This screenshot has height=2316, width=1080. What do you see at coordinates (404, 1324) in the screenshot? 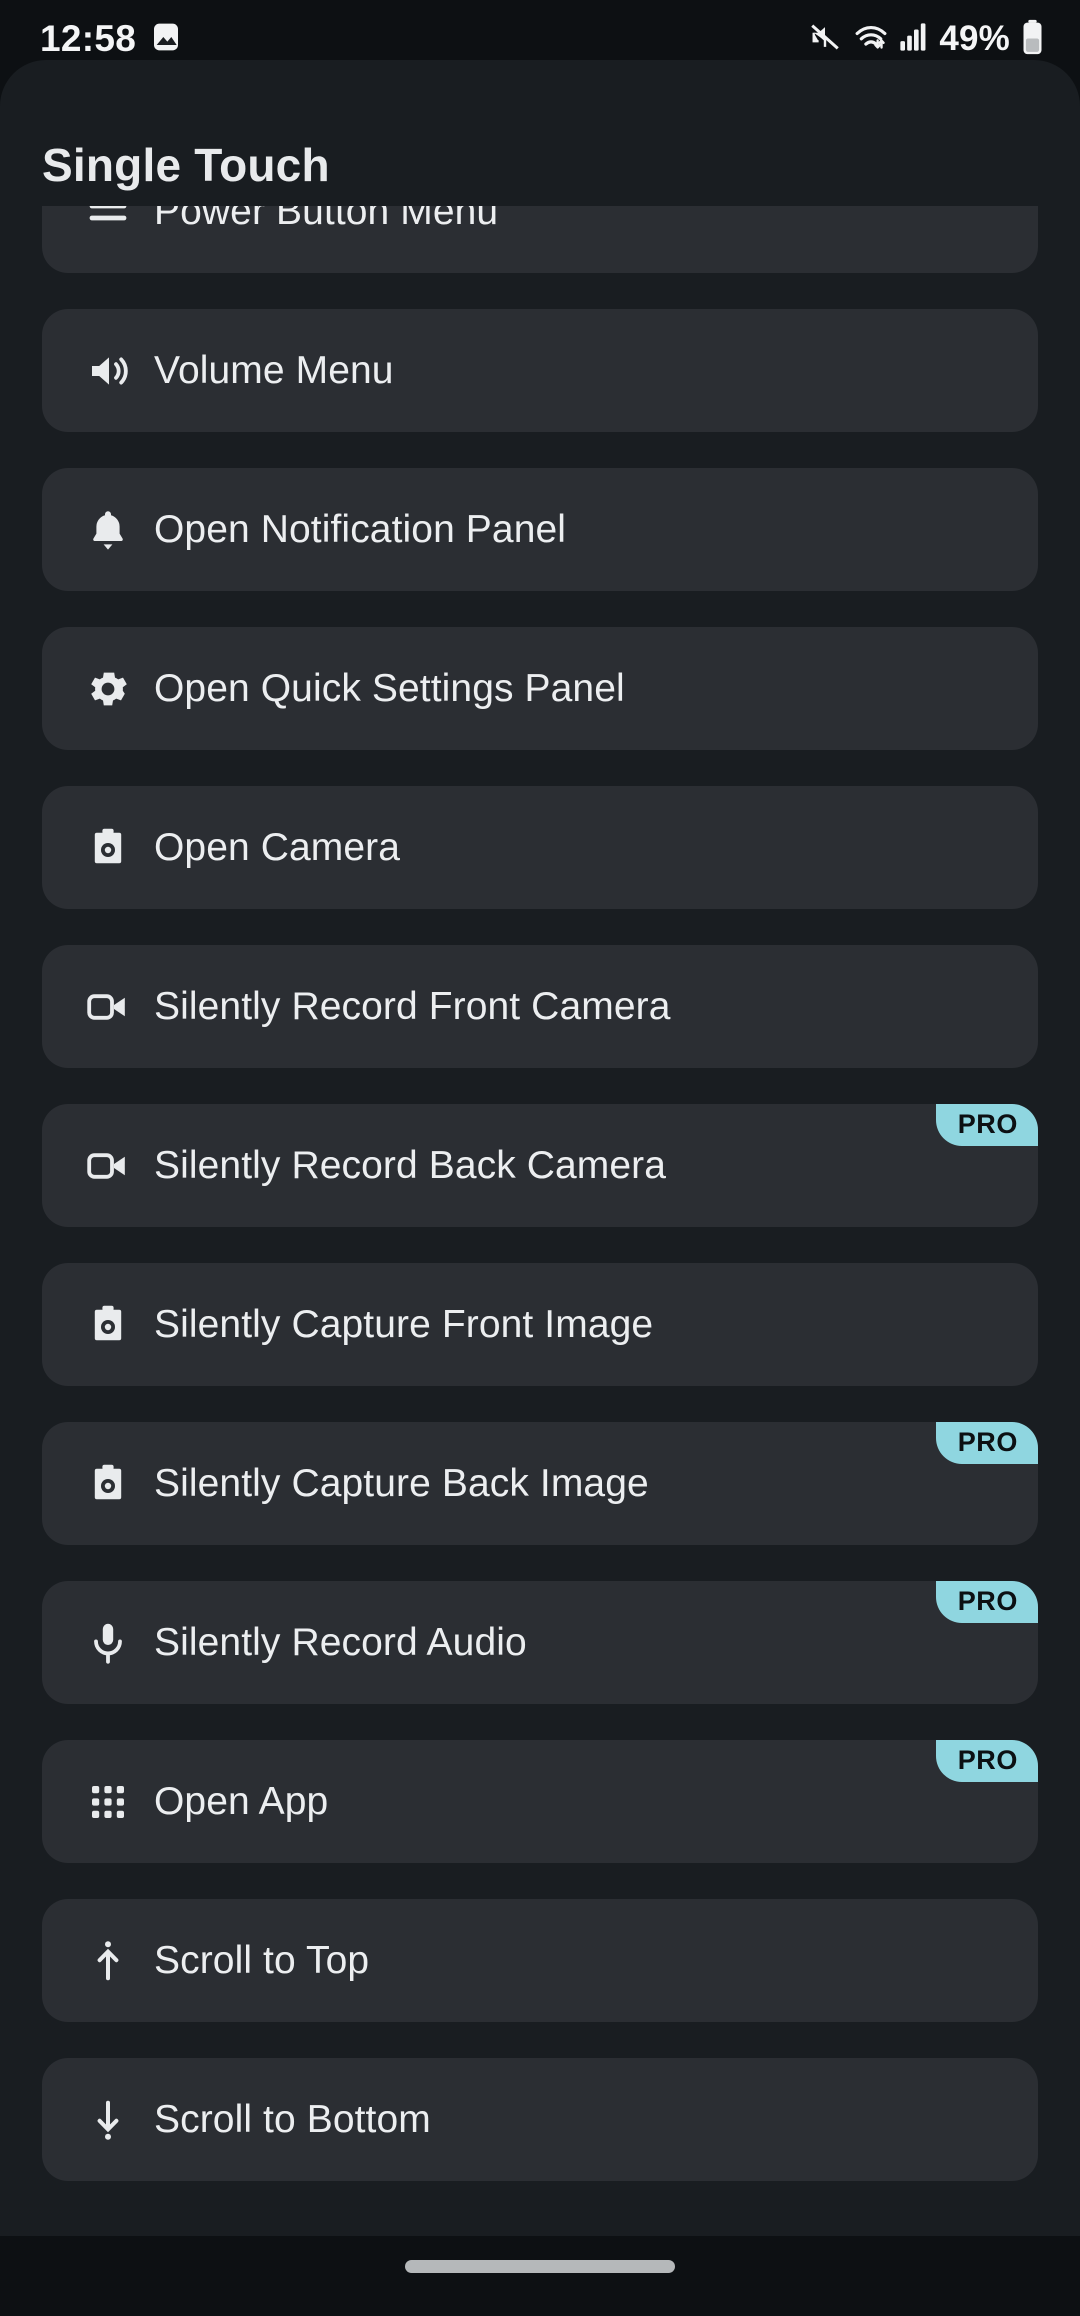
I see `list-item-label: Silently Capture Front Image` at bounding box center [404, 1324].